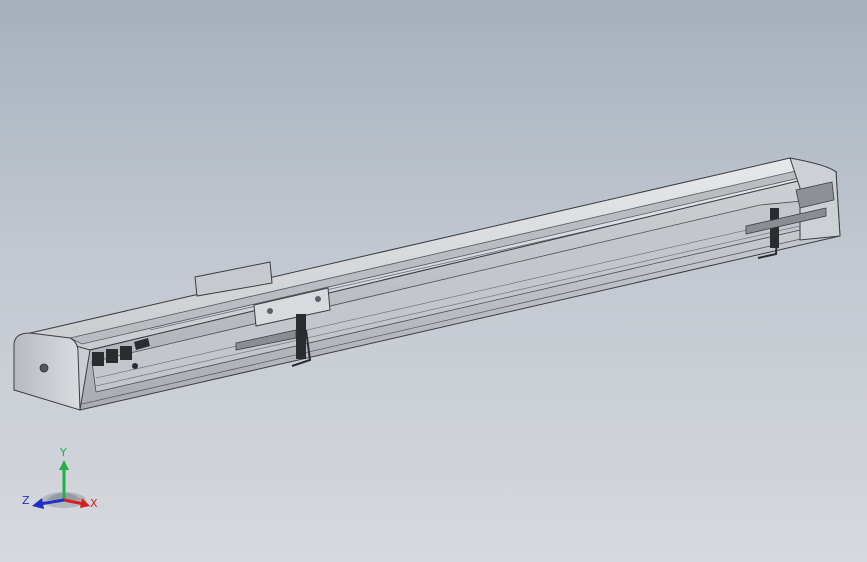 The image size is (867, 562). I want to click on z-axis-arrow-icon, so click(38, 503).